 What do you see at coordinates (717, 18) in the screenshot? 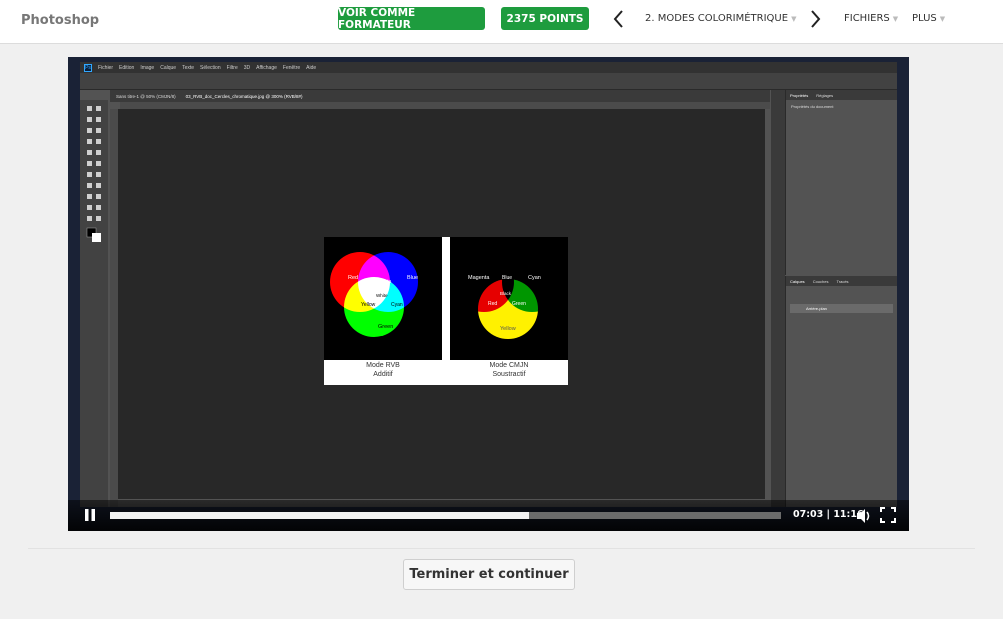
I see `module-label: 2. MODES COLORIMÉTRIQUE` at bounding box center [717, 18].